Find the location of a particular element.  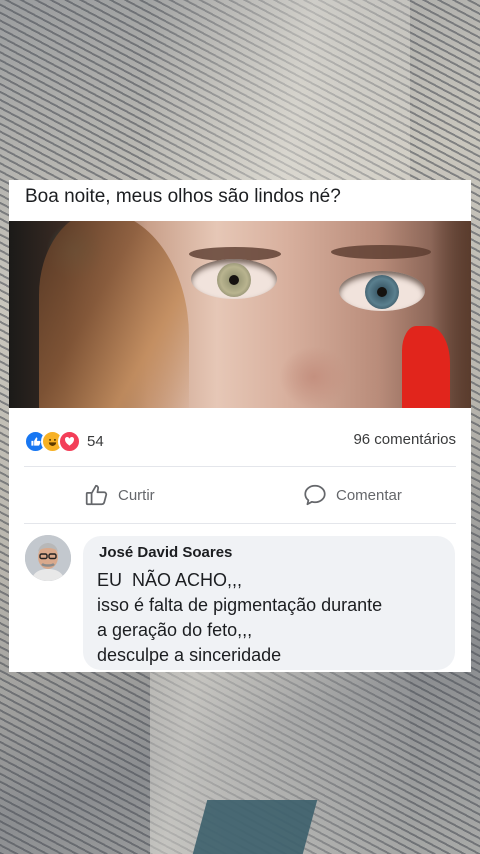

commenter-name: José David Soares is located at coordinates (165, 552).